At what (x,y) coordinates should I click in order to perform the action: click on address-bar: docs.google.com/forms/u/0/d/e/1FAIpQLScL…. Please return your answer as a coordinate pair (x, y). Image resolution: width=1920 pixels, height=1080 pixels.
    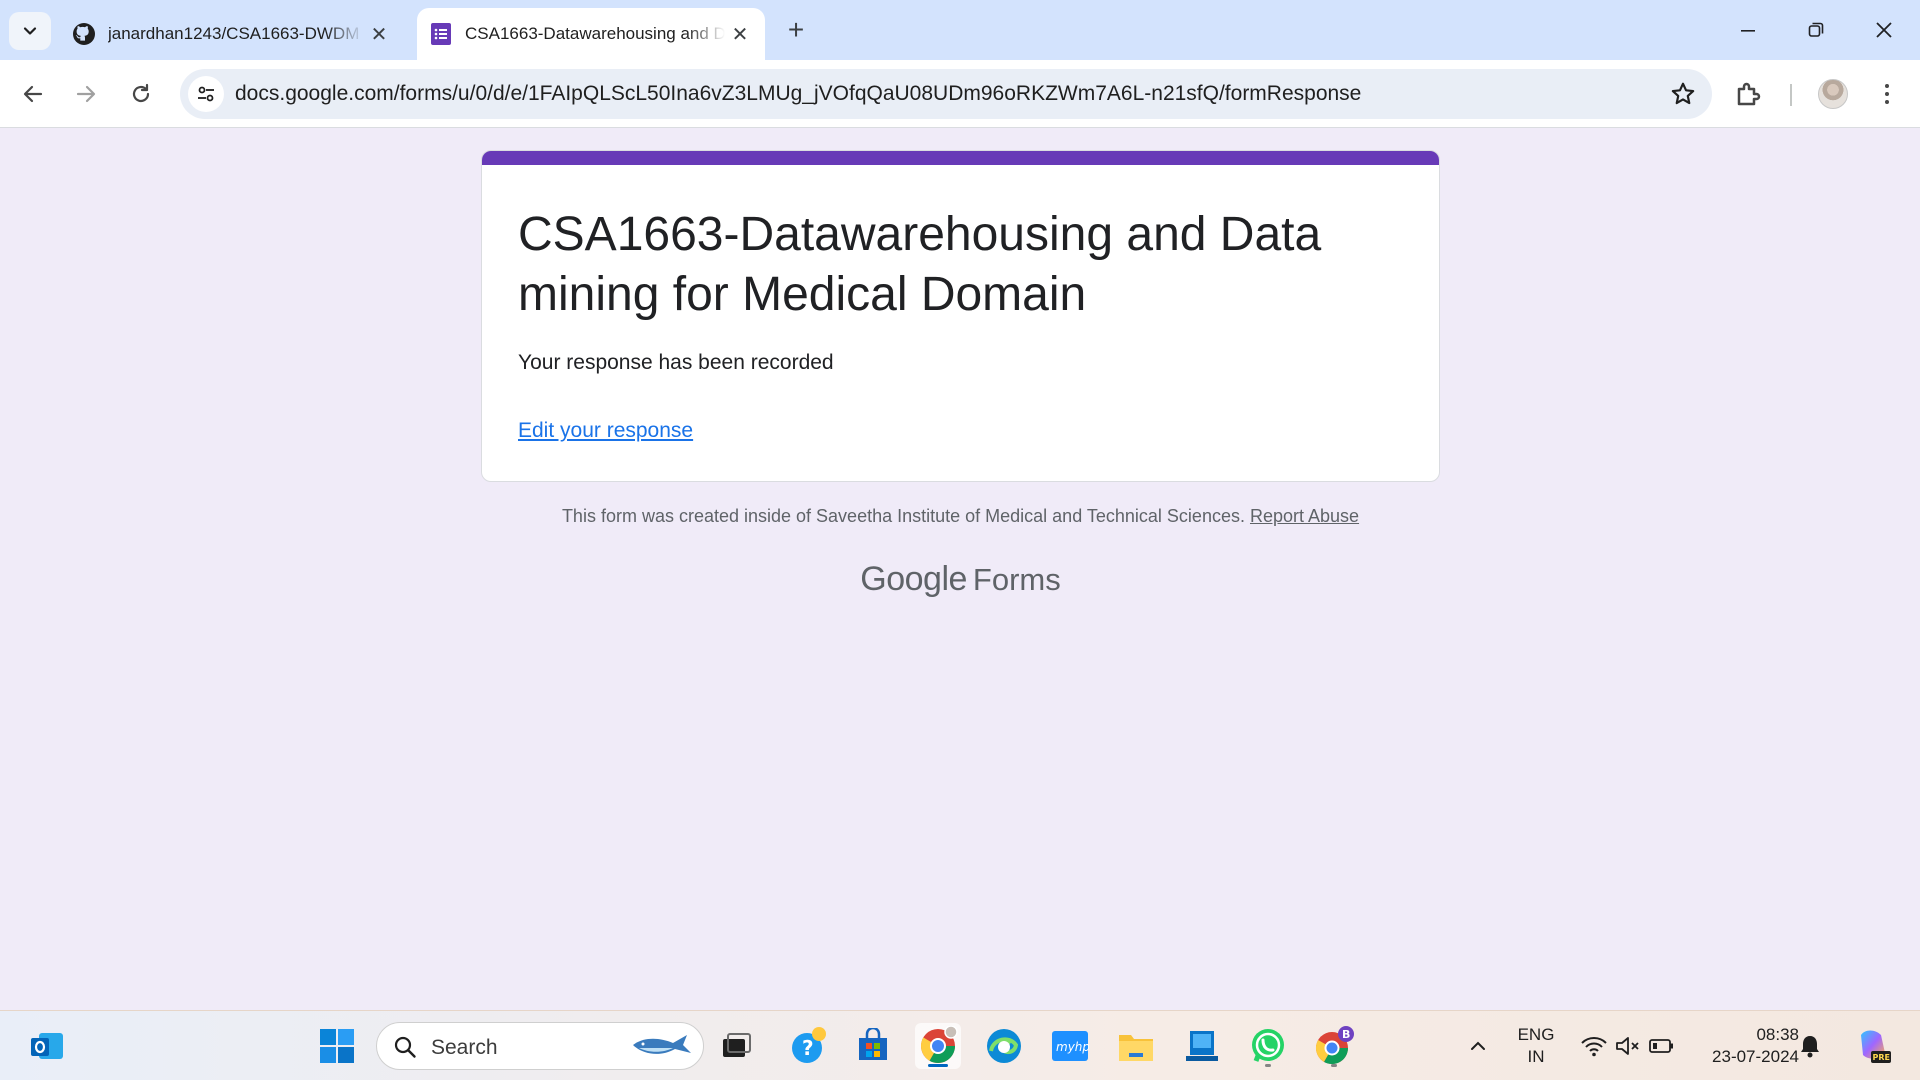
    Looking at the image, I should click on (946, 94).